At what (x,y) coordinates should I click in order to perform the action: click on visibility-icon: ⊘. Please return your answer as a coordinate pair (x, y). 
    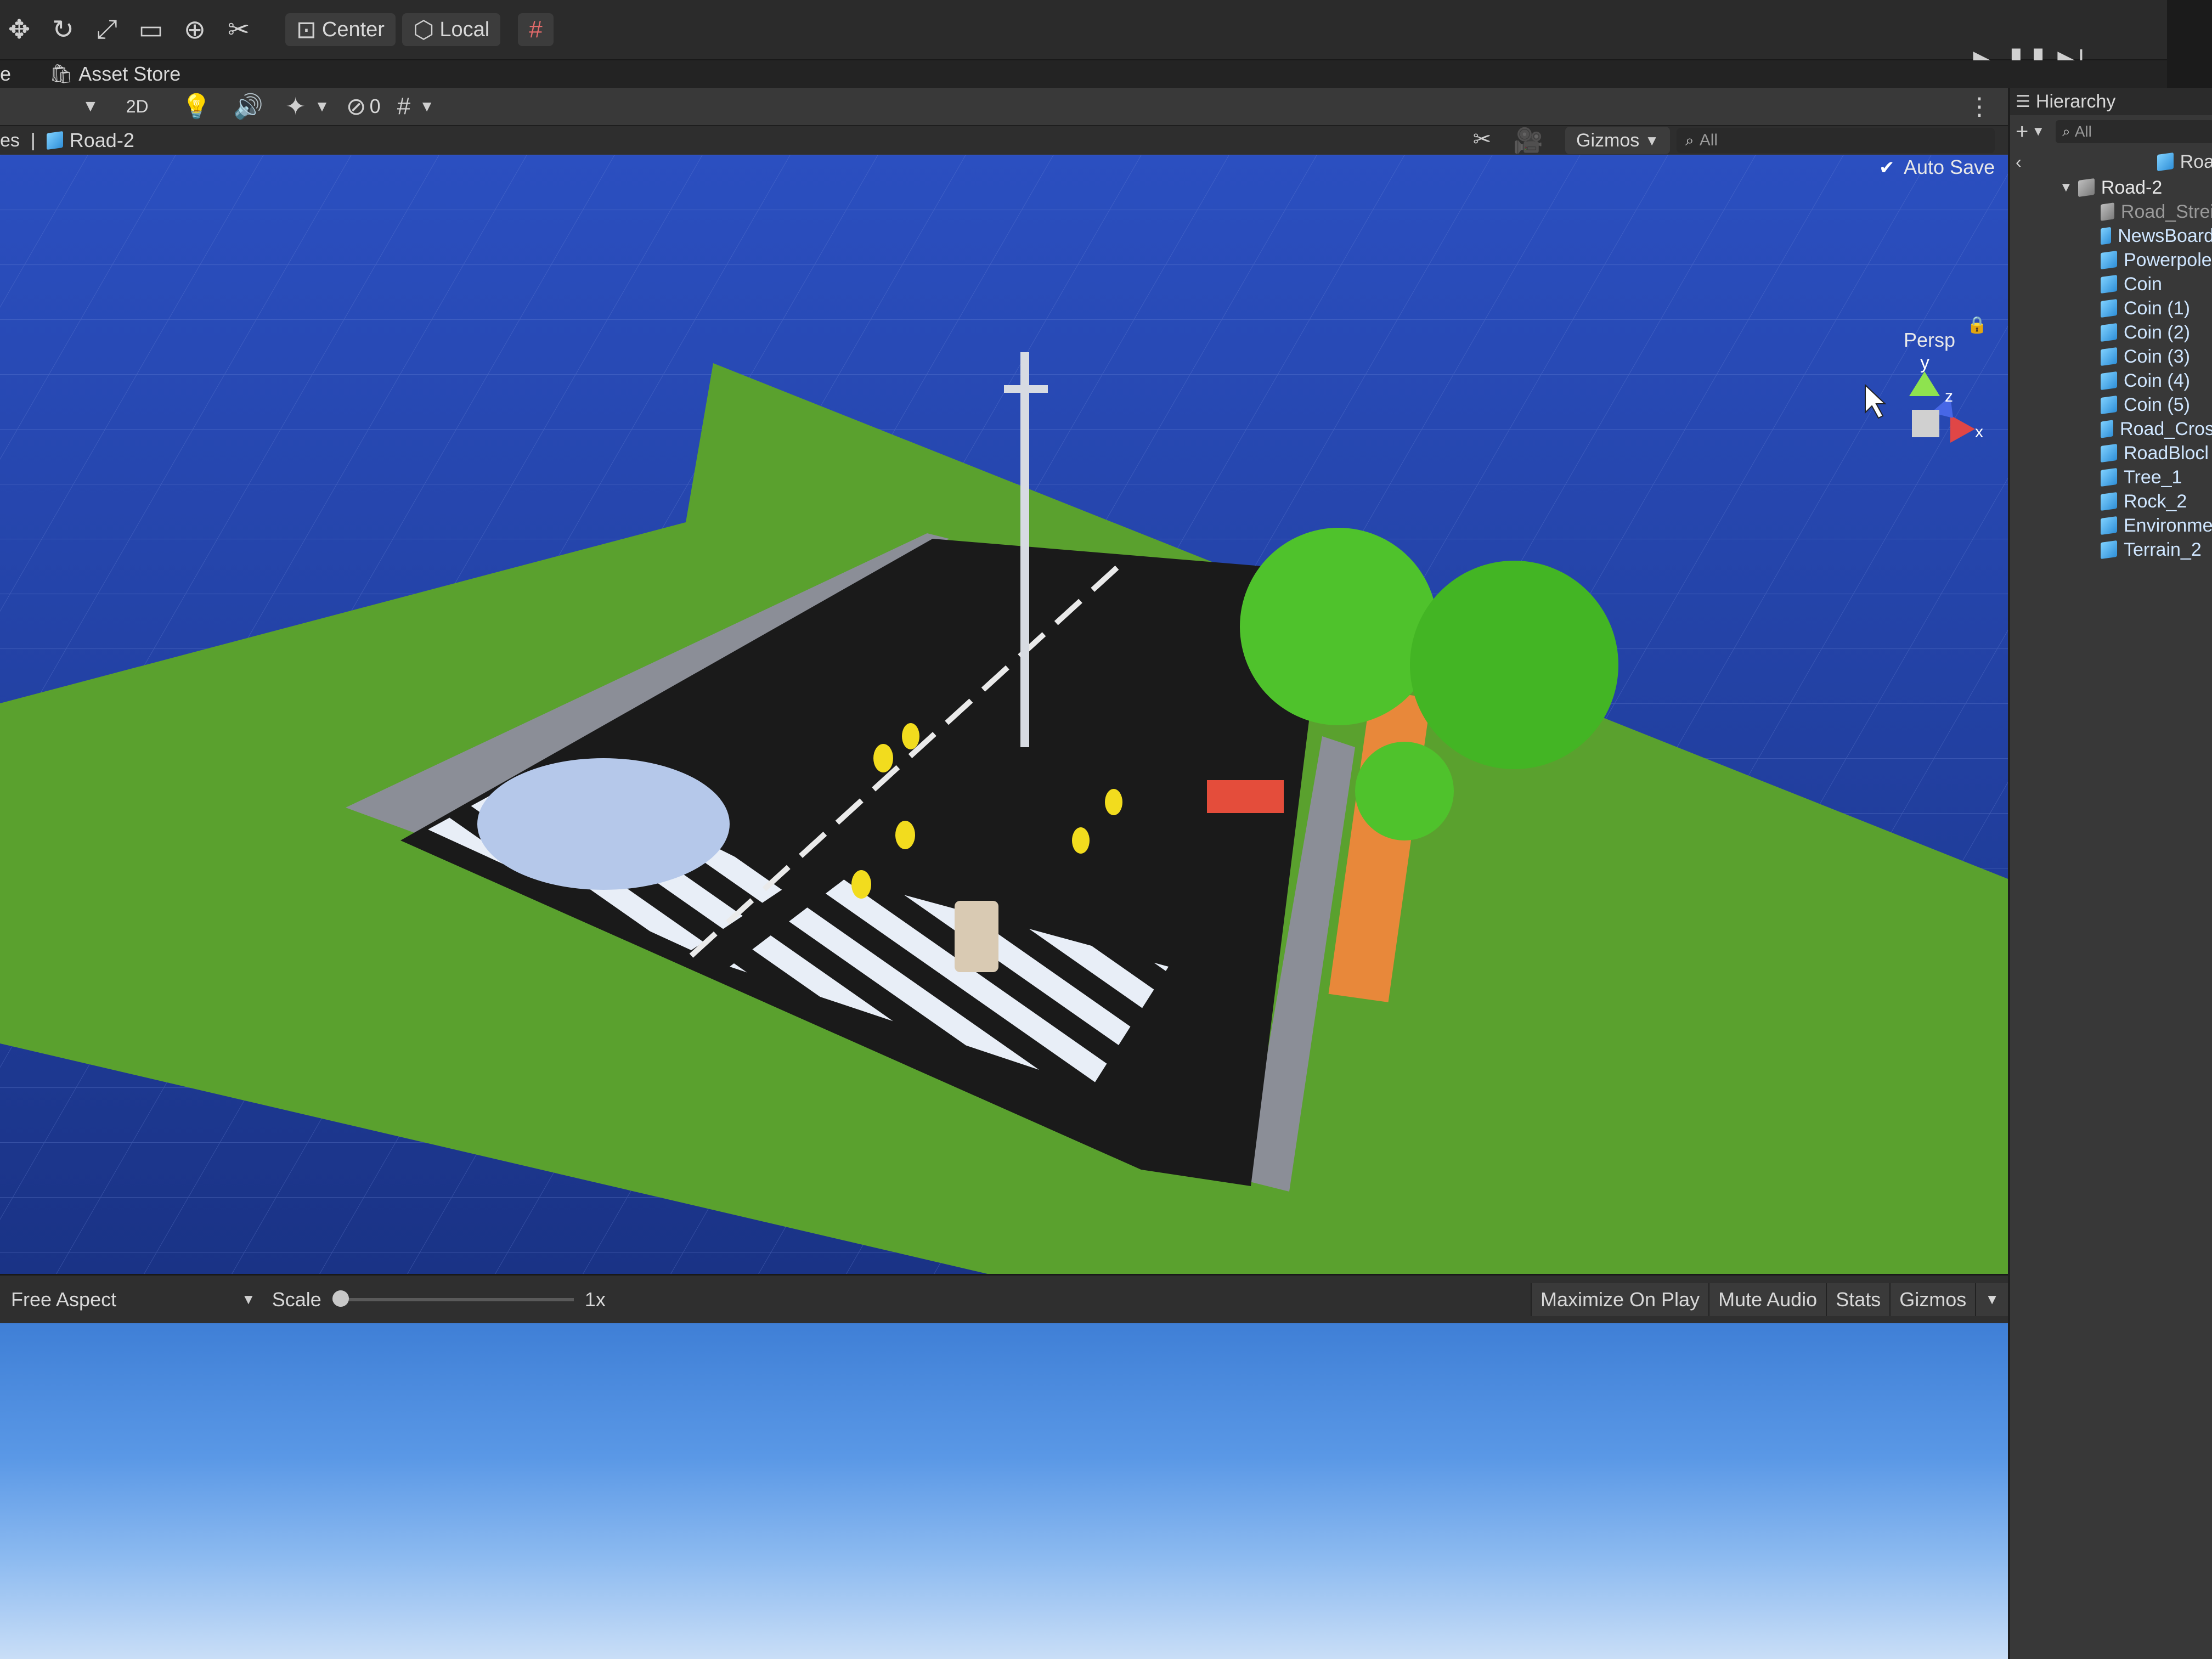
    Looking at the image, I should click on (356, 107).